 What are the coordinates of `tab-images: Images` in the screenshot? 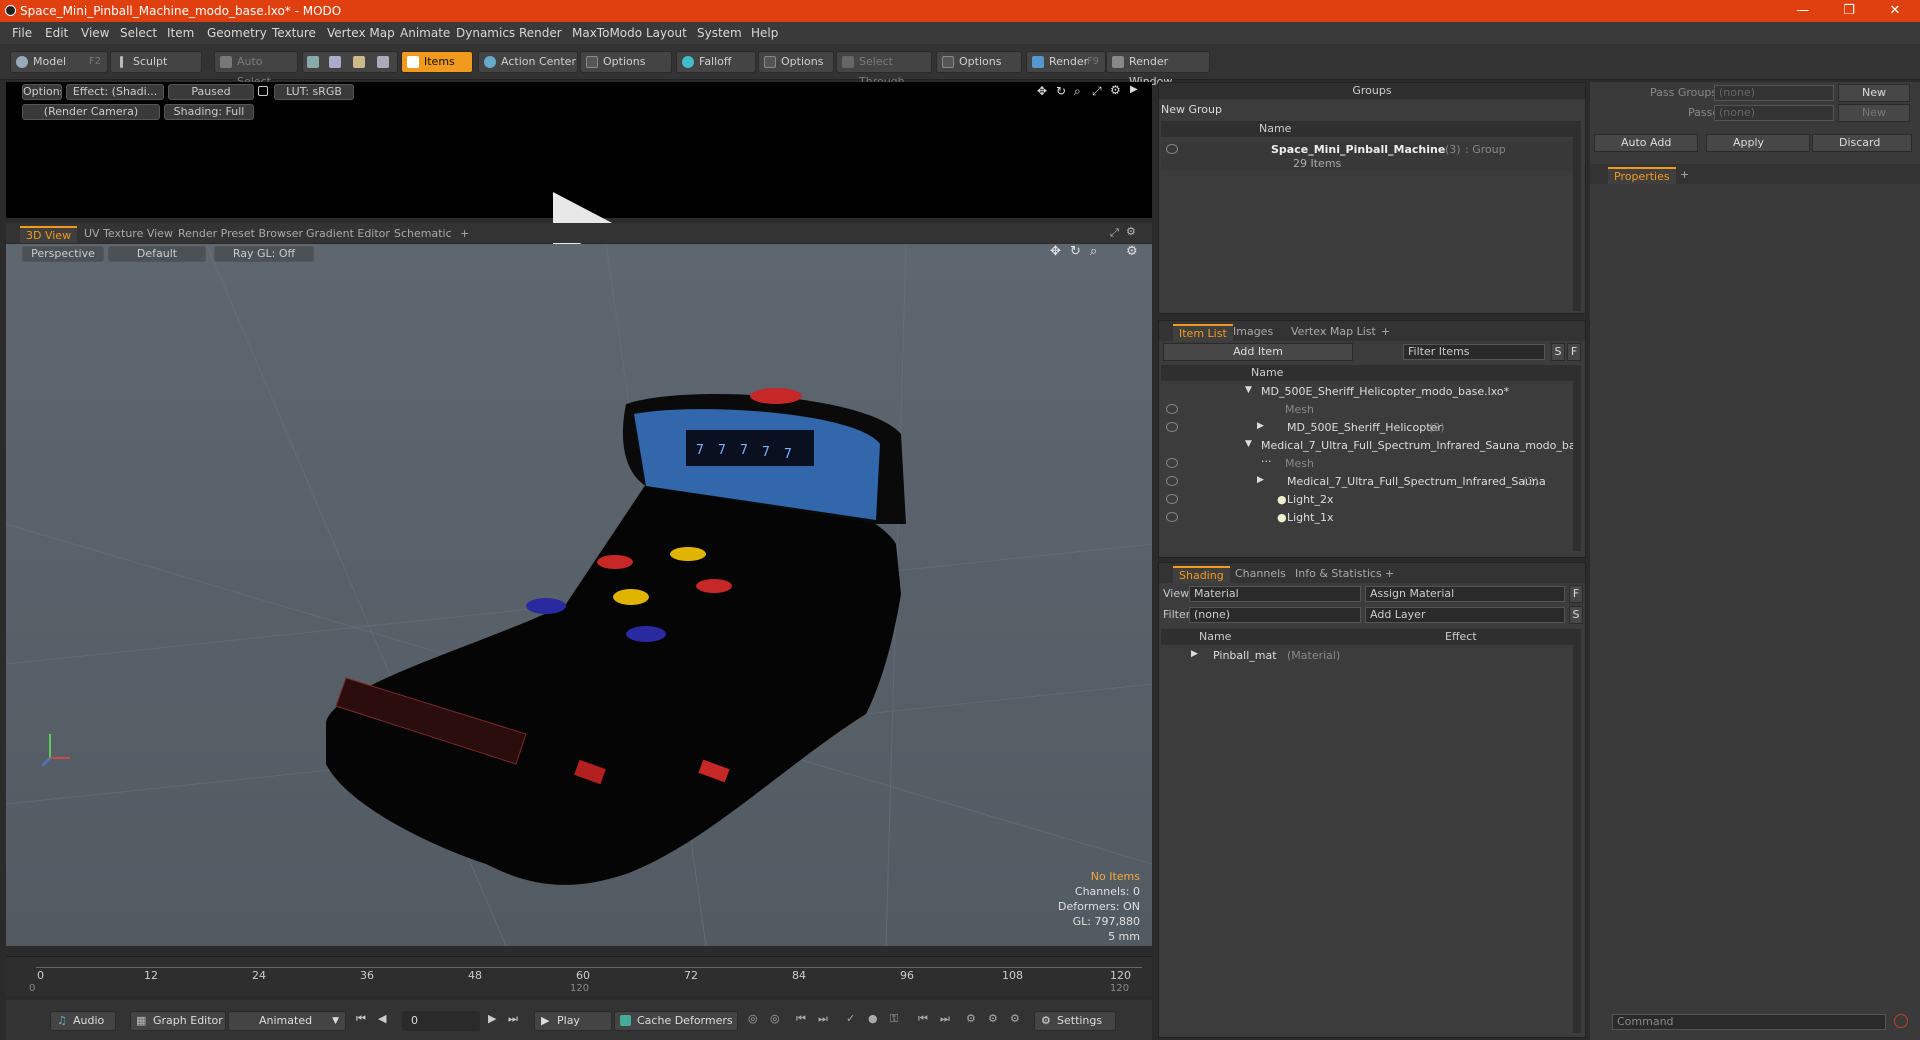 It's located at (1253, 332).